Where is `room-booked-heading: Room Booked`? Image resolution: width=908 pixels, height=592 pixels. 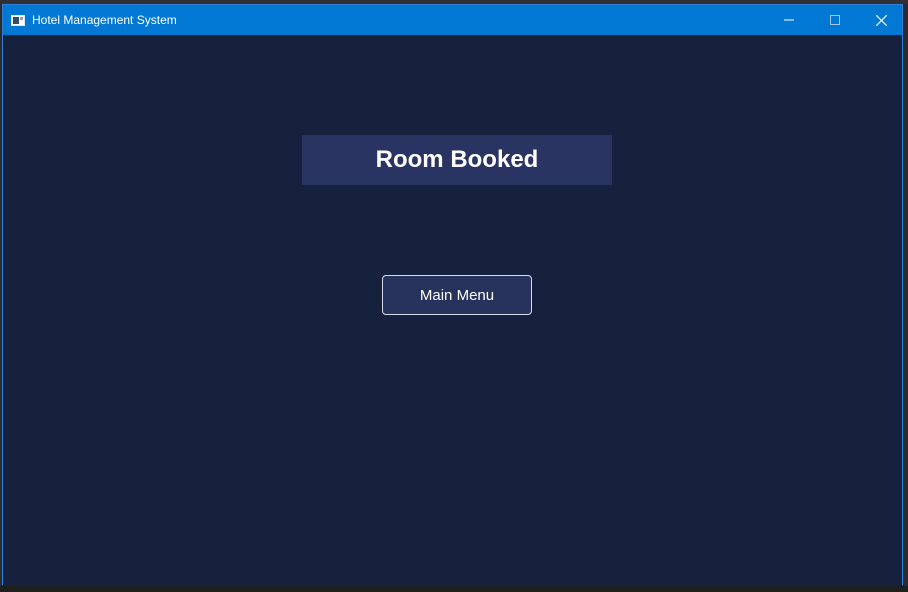 room-booked-heading: Room Booked is located at coordinates (457, 160).